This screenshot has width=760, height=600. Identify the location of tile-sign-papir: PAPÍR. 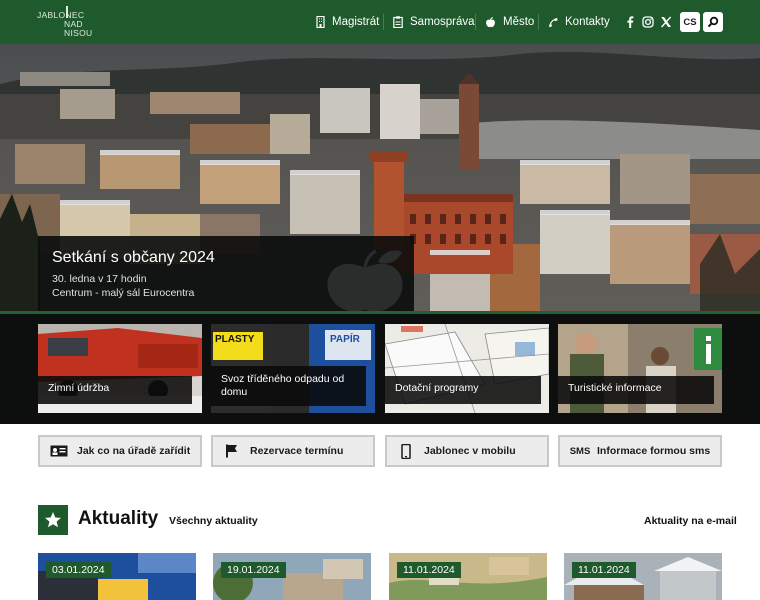
(345, 339).